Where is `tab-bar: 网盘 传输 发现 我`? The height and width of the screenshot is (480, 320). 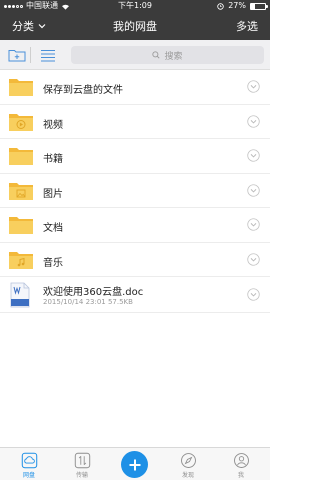
tab-bar: 网盘 传输 发现 我 is located at coordinates (135, 463).